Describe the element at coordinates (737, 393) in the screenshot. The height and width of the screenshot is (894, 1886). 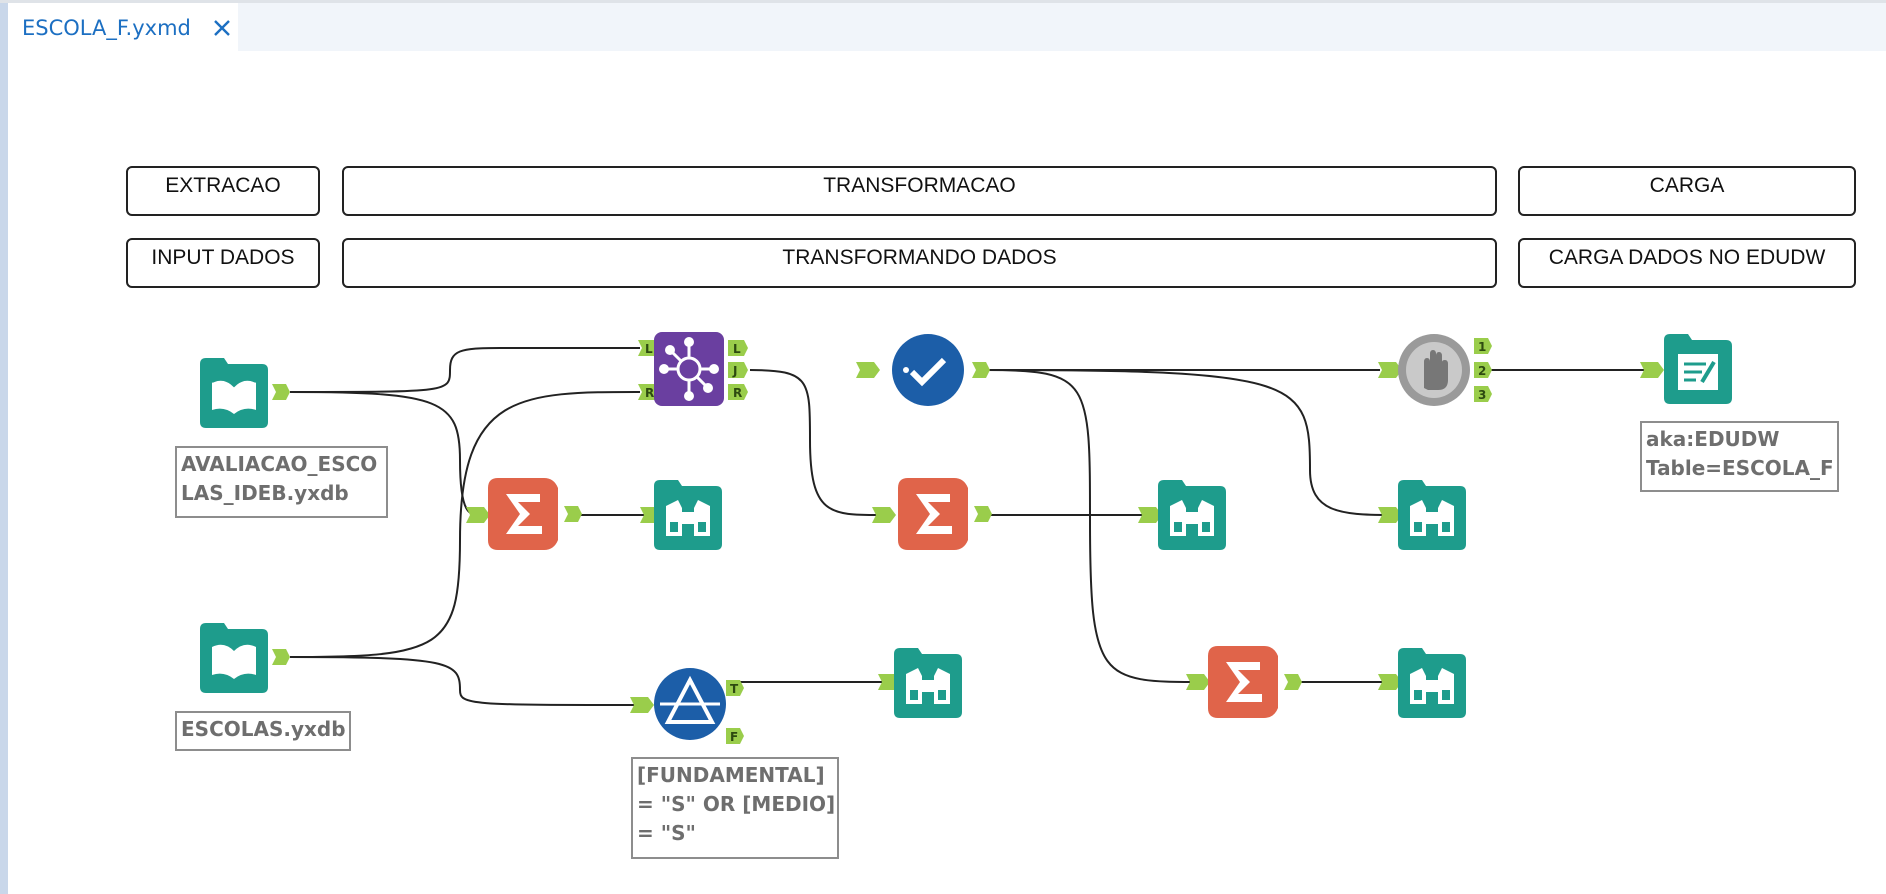
I see `join-anchor-r-out: R` at that location.